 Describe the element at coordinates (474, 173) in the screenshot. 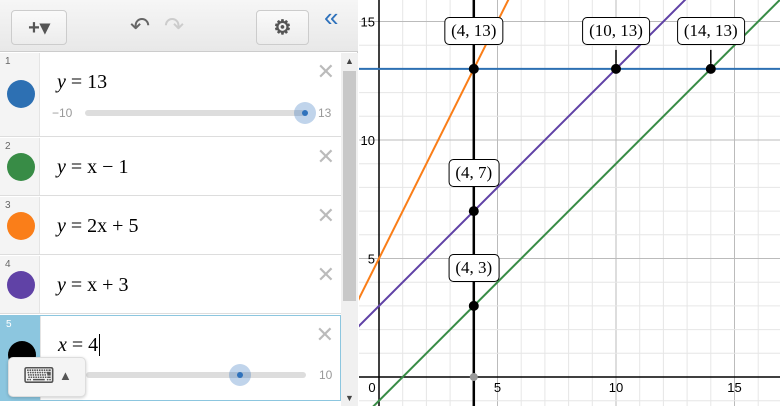

I see `point-label: (4, 7)` at that location.